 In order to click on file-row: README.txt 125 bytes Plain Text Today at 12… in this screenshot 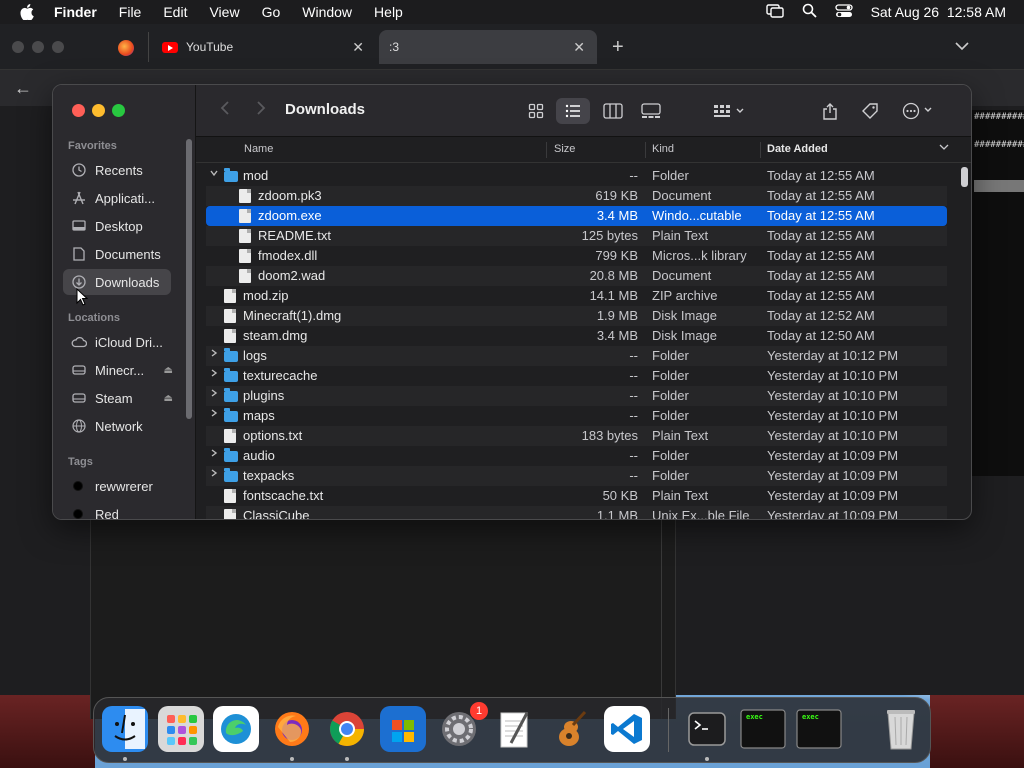, I will do `click(576, 236)`.